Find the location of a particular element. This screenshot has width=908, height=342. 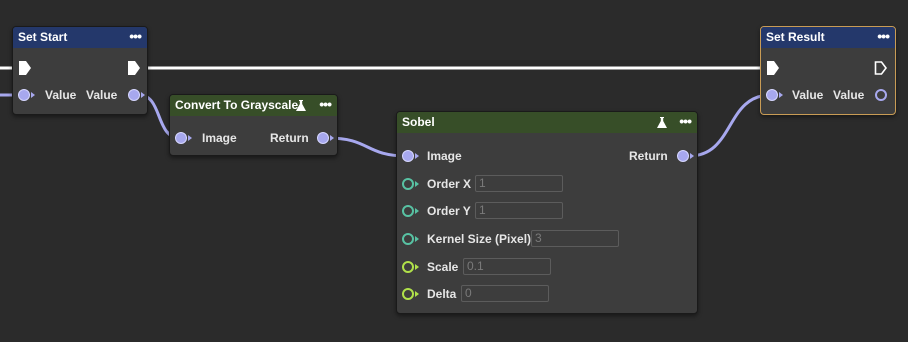

set-result-input-label: Value is located at coordinates (808, 95).